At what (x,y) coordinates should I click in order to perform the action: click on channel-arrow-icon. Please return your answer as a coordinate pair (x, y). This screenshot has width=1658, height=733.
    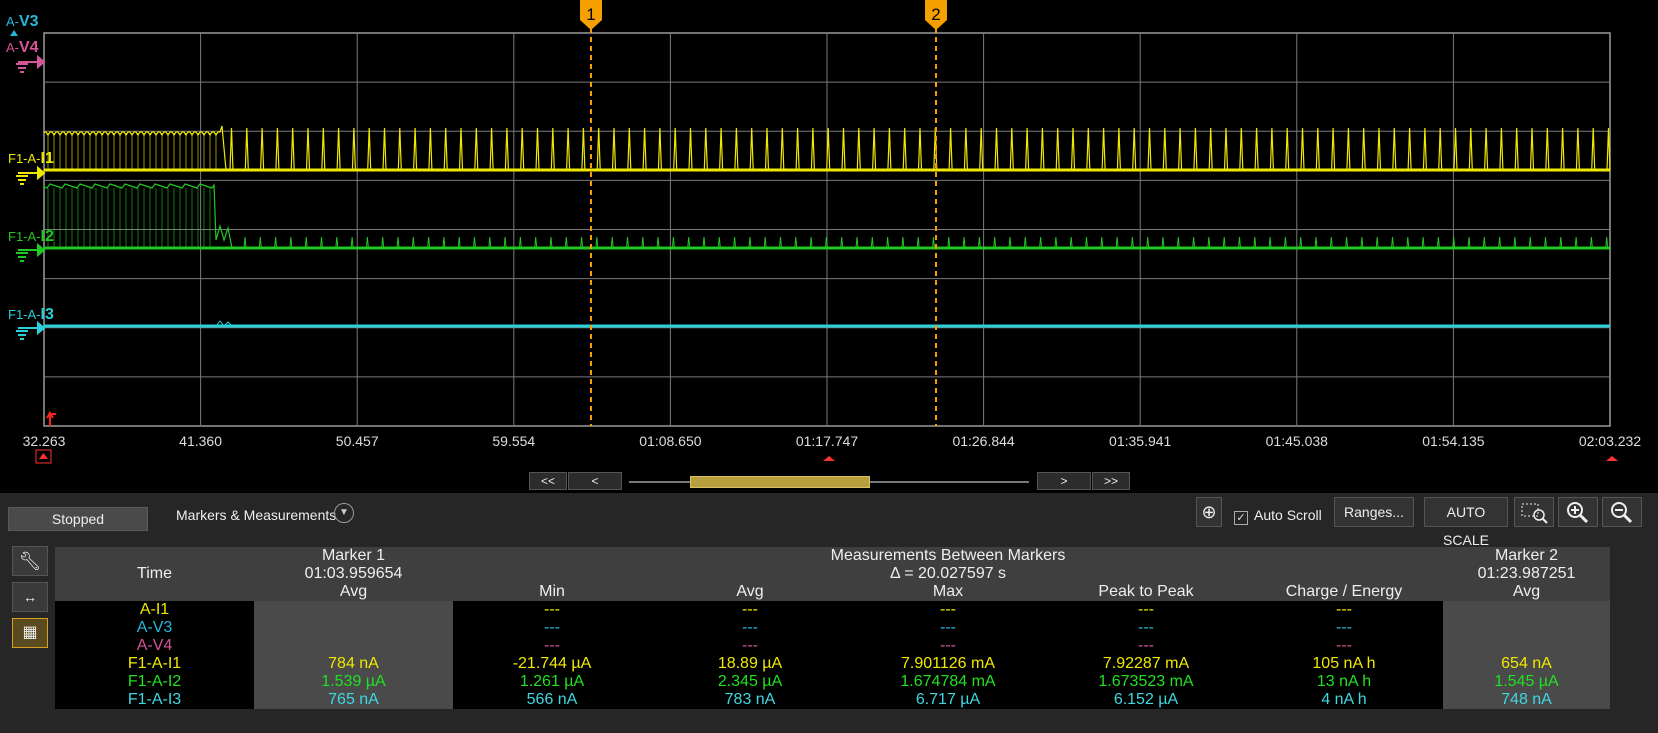
    Looking at the image, I should click on (14, 33).